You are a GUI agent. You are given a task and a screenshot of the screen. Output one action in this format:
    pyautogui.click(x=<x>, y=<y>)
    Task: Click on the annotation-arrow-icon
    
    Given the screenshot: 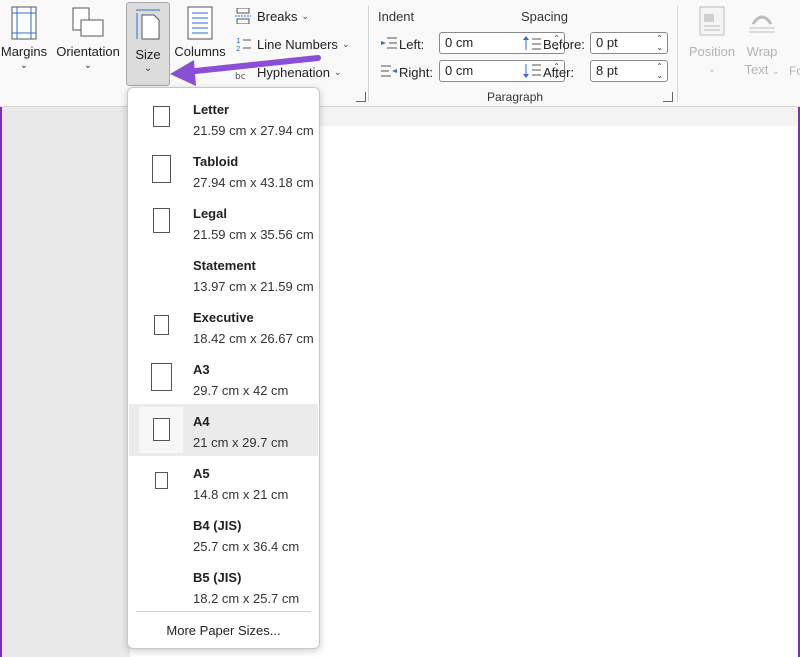 What is the action you would take?
    pyautogui.click(x=245, y=70)
    